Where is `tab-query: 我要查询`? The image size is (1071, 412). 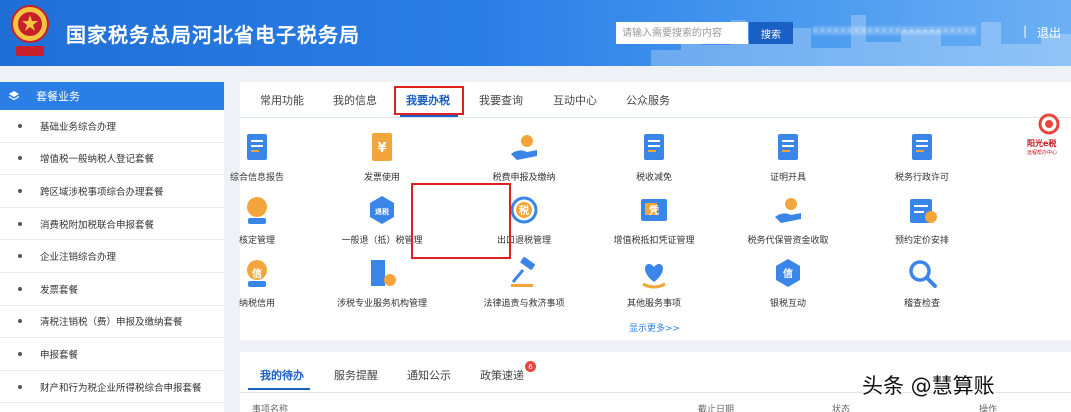 tab-query: 我要查询 is located at coordinates (501, 100).